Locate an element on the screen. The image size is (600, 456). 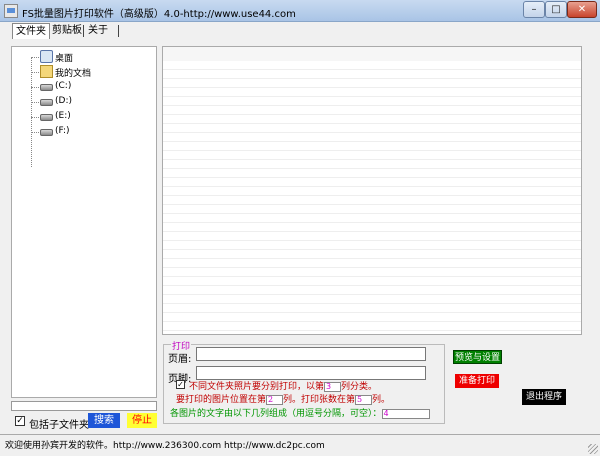
tree-item-label: (D:) is located at coordinates (63, 101).